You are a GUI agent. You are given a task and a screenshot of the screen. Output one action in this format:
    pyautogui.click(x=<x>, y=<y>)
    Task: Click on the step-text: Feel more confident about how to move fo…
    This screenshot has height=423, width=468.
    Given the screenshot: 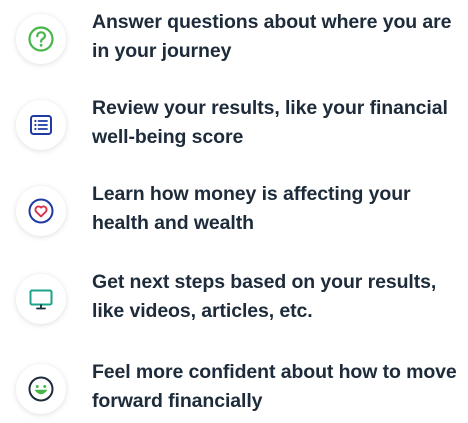 What is the action you would take?
    pyautogui.click(x=274, y=386)
    